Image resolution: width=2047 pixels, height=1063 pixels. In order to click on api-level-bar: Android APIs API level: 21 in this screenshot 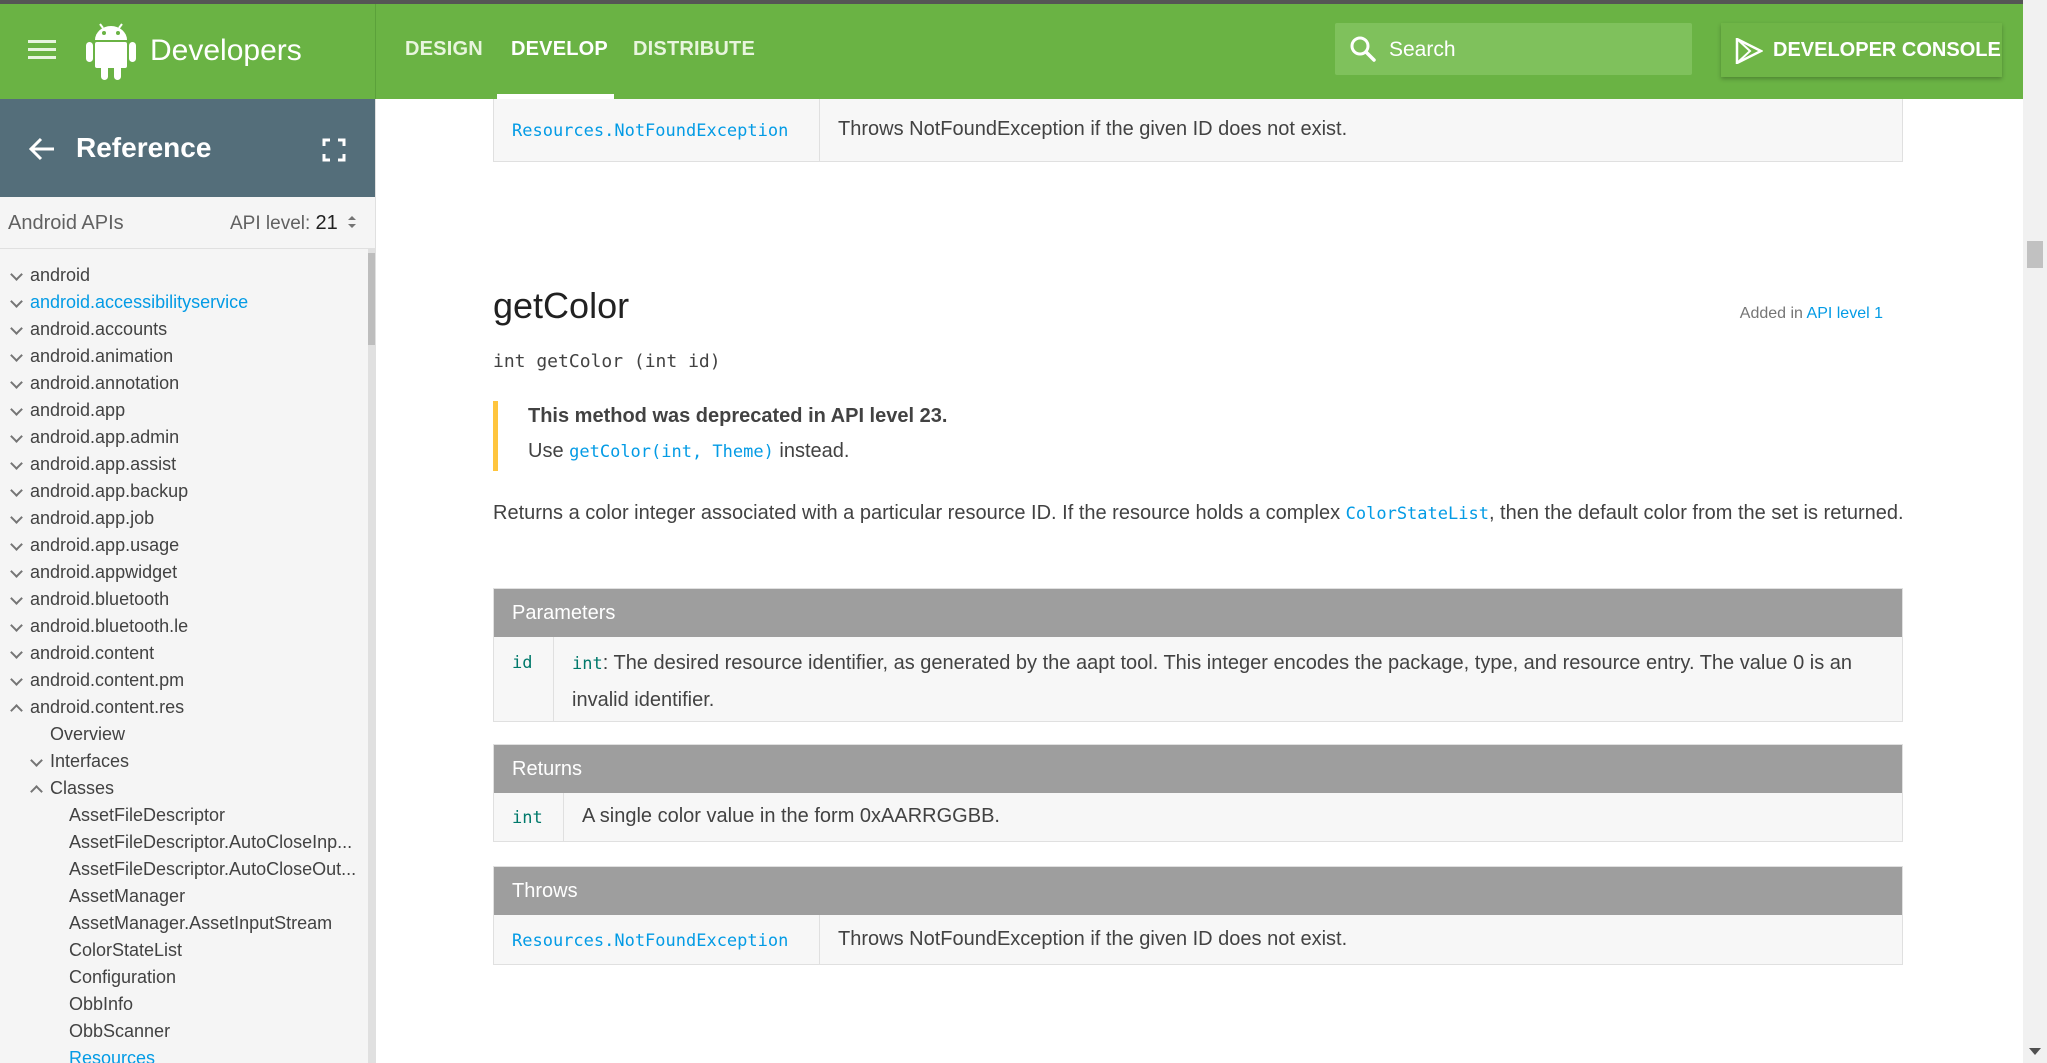, I will do `click(187, 223)`.